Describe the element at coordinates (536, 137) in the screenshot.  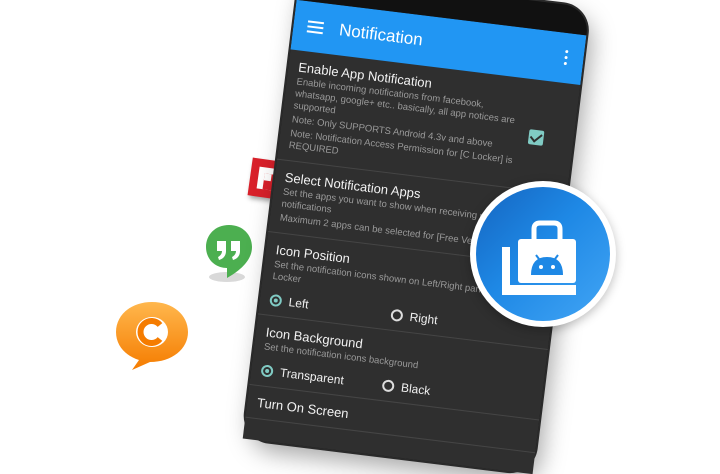
I see `enable-checkbox` at that location.